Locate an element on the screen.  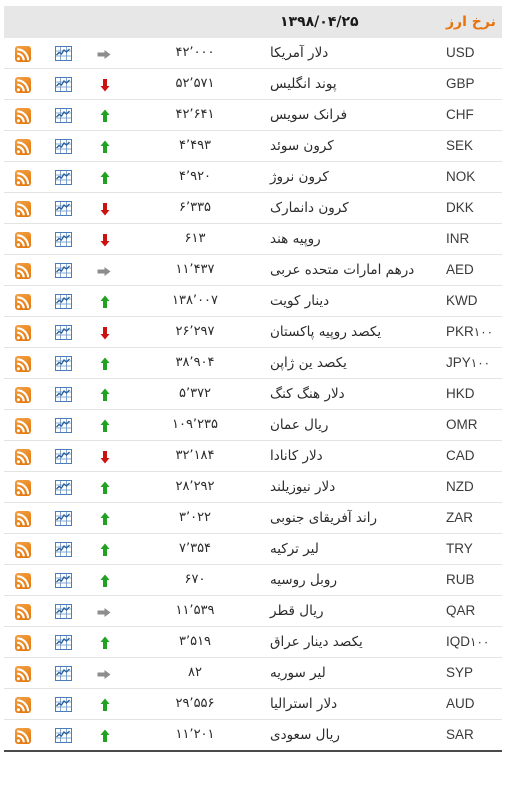
table-row: KWD دینار کویت ۱۳۸٬۰۰۷ is located at coordinates (253, 301).